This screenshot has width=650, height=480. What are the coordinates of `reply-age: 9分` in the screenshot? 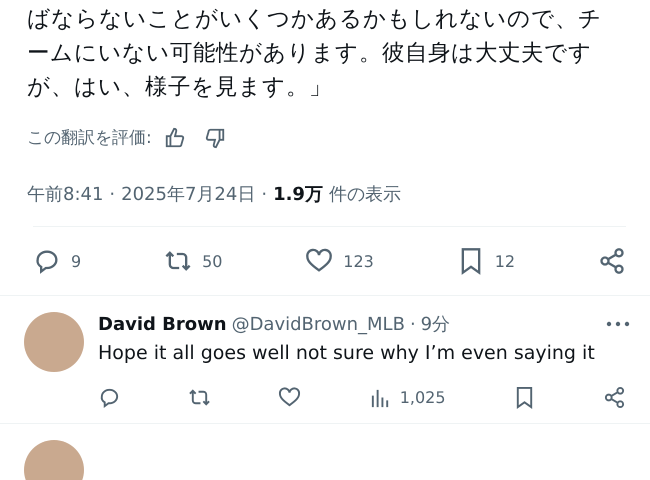 It's located at (435, 324).